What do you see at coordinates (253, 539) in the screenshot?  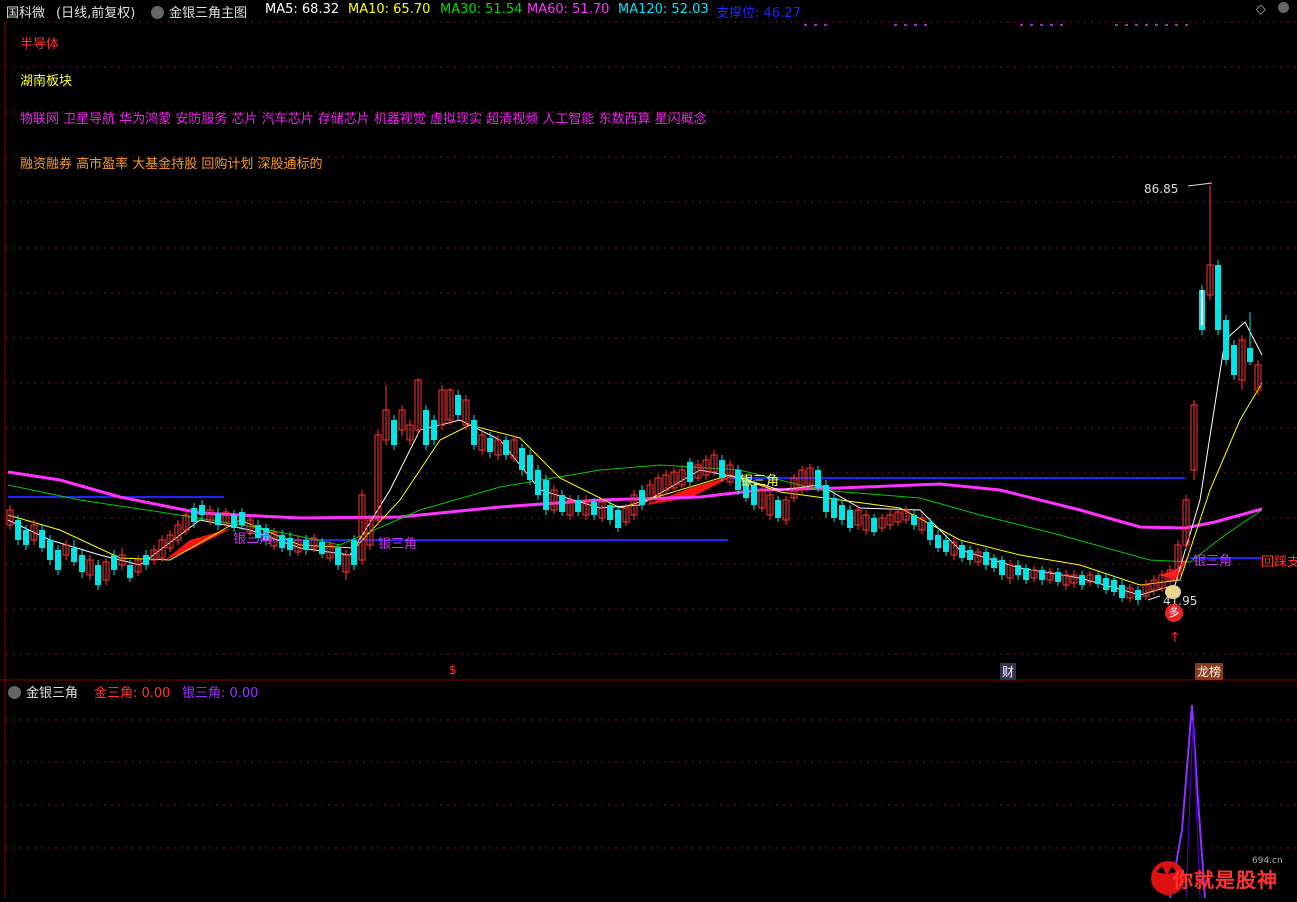 I see `silver-triangle-label-1: 银三角` at bounding box center [253, 539].